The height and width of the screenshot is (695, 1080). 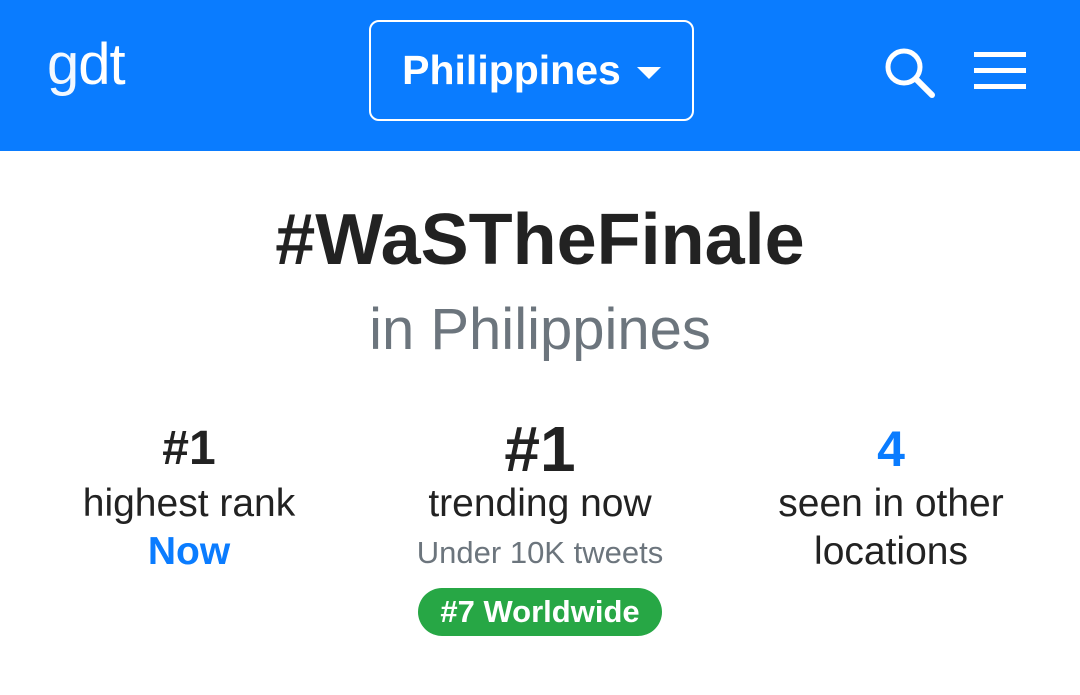 I want to click on trend-title: #WaSTheFinale, so click(x=540, y=240).